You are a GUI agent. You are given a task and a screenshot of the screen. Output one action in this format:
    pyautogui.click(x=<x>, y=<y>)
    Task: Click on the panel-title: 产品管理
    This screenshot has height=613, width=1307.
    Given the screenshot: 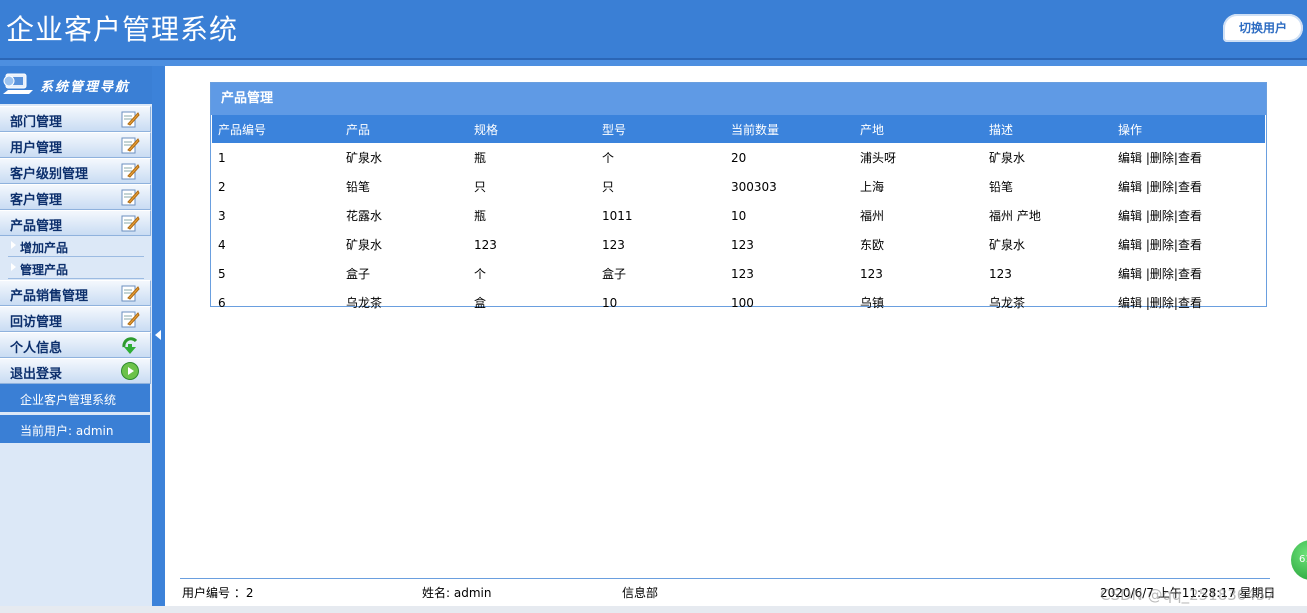 What is the action you would take?
    pyautogui.click(x=738, y=99)
    